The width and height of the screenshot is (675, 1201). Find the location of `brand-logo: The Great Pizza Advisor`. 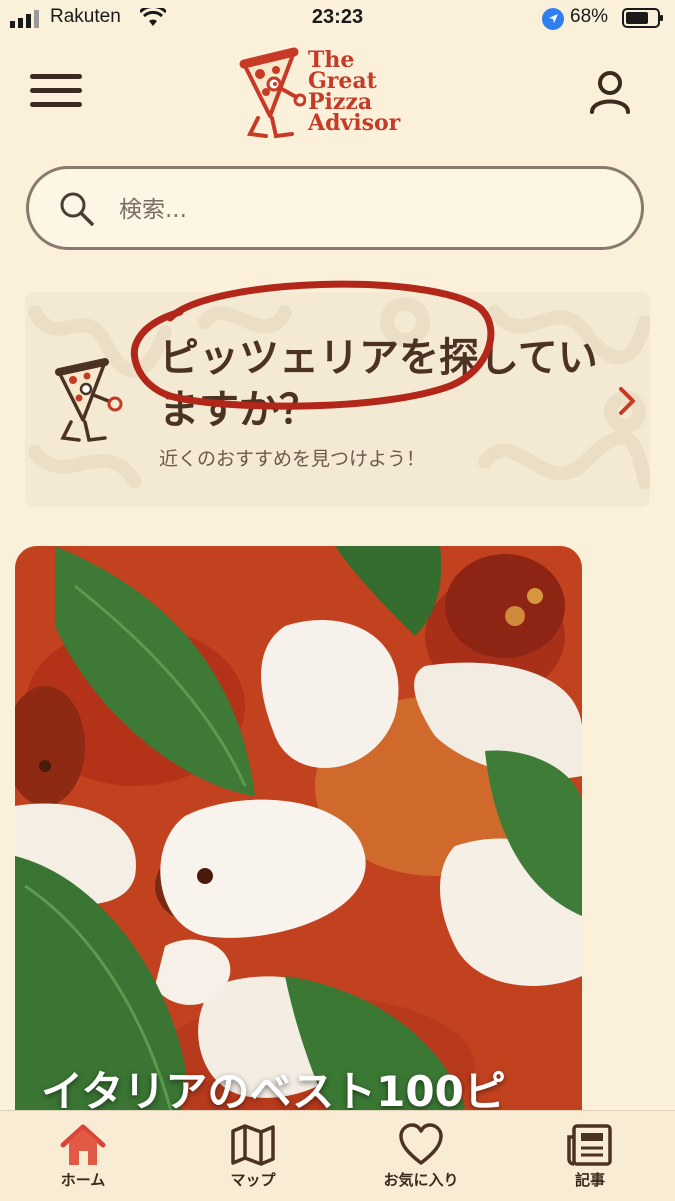

brand-logo: The Great Pizza Advisor is located at coordinates (336, 94).